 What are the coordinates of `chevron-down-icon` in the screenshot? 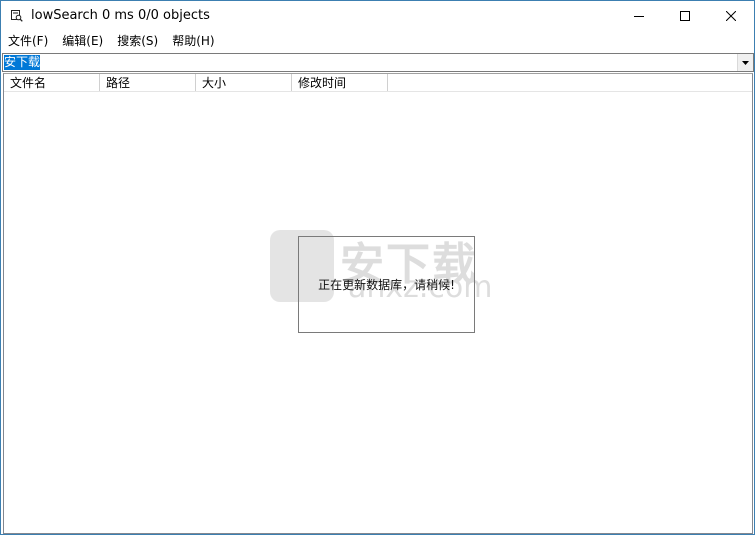 It's located at (745, 62).